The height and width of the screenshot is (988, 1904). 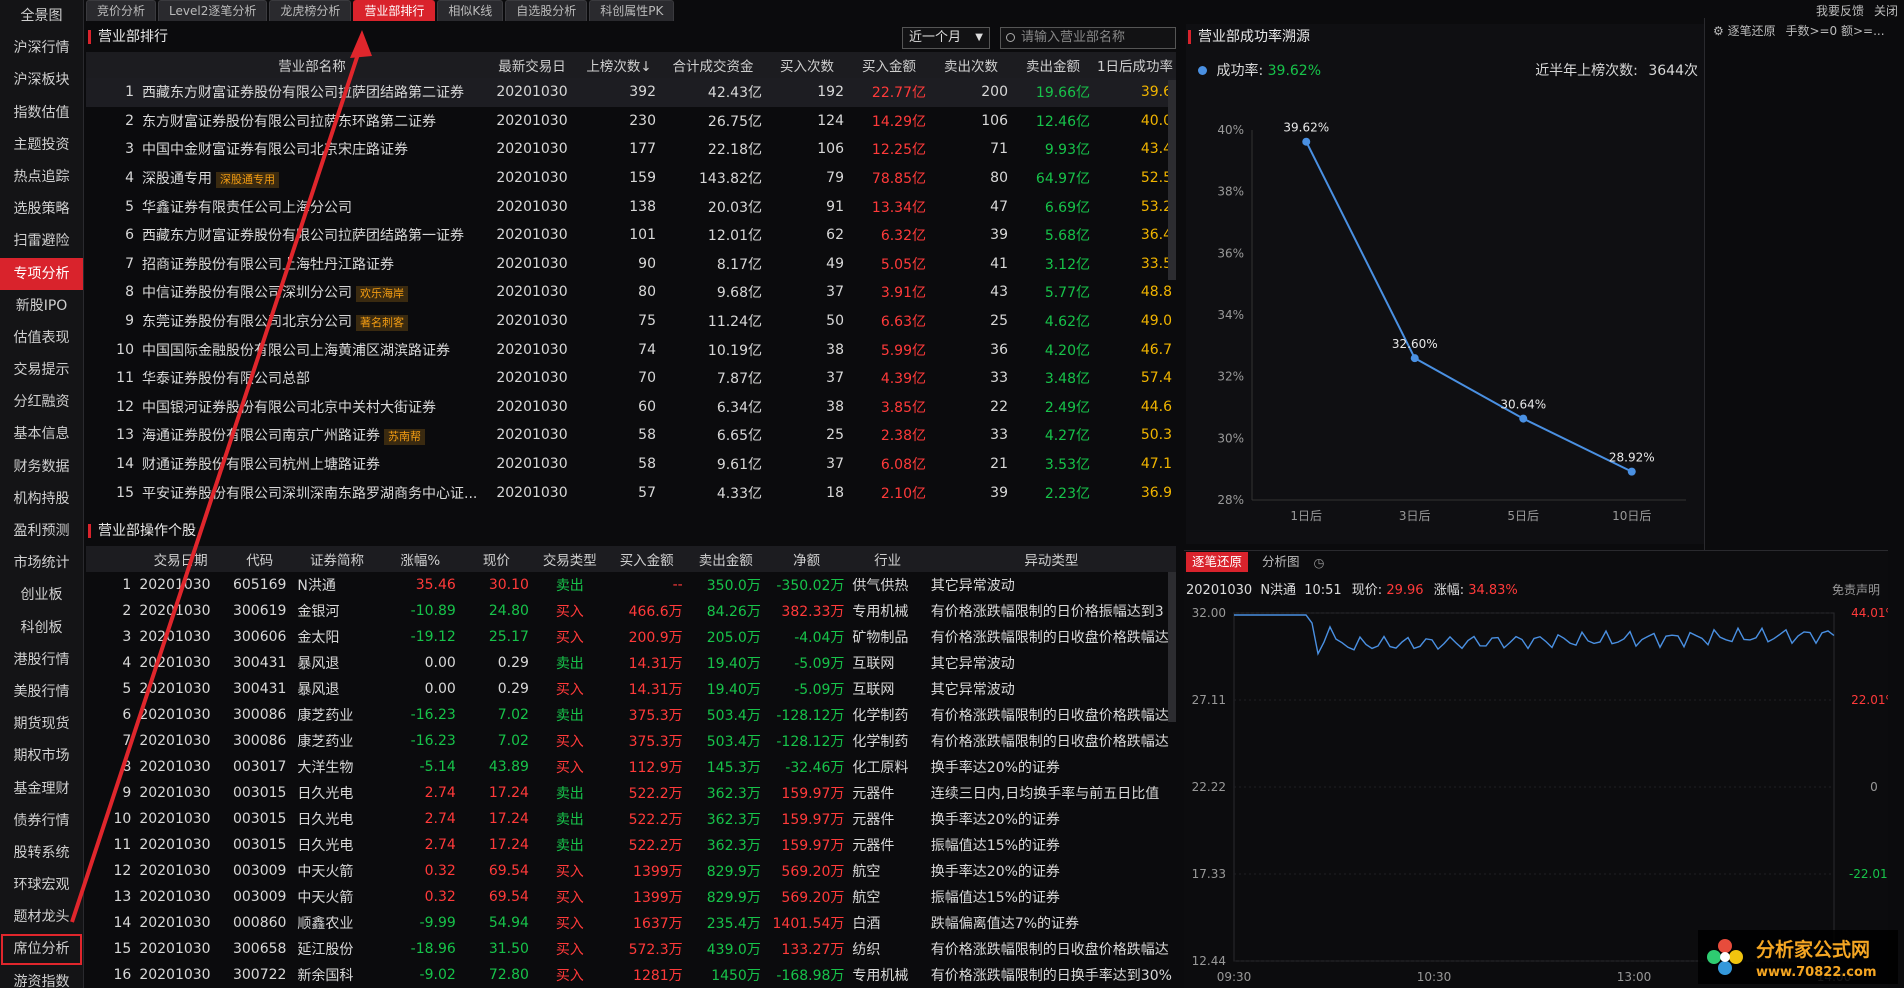 What do you see at coordinates (41, 306) in the screenshot?
I see `sidebar-item: 新股IPO` at bounding box center [41, 306].